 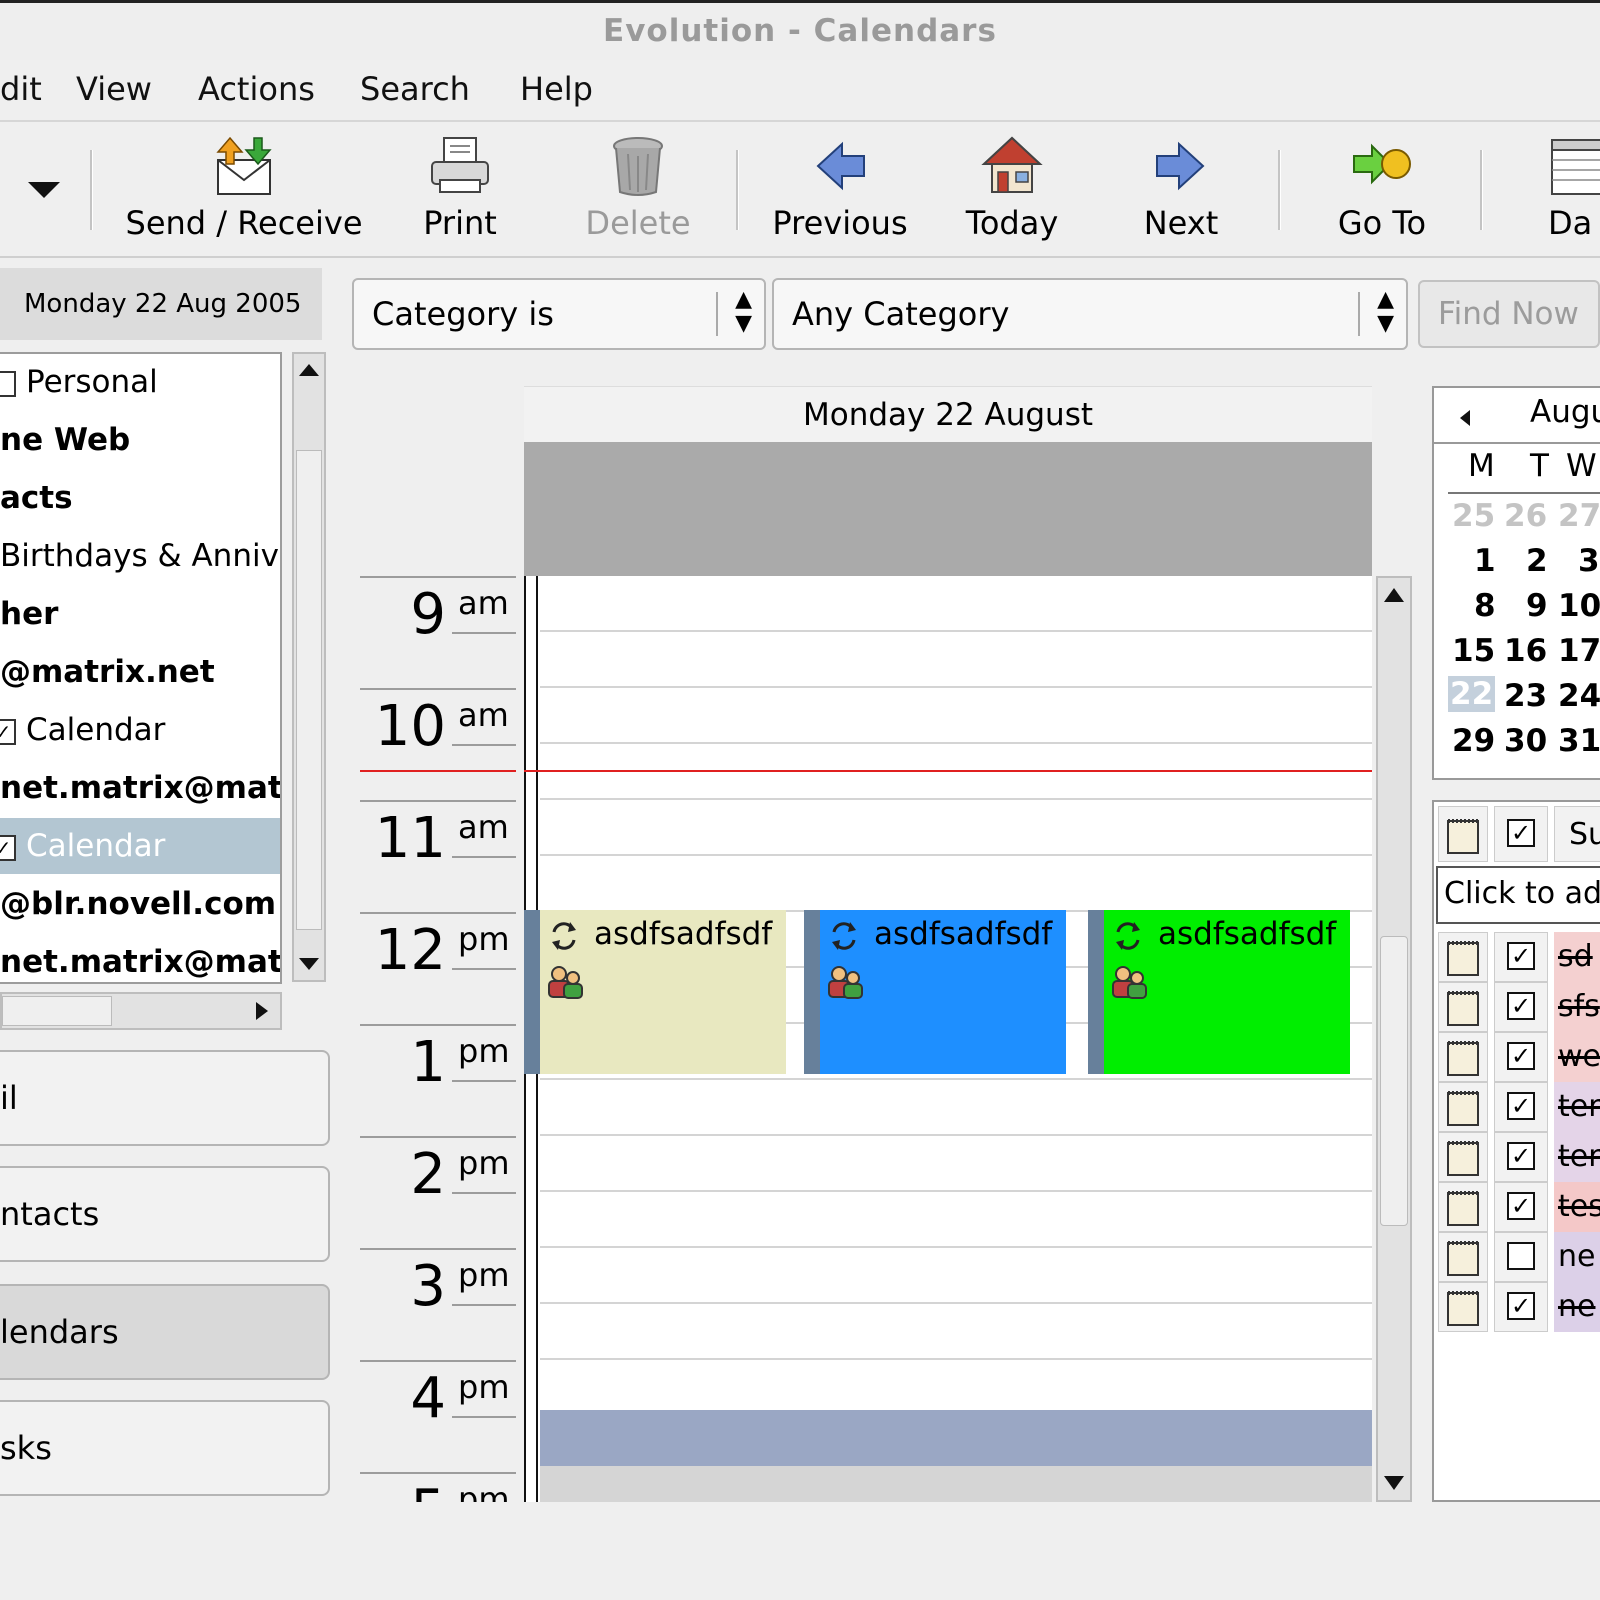 What do you see at coordinates (1579, 741) in the screenshot?
I see `mini-calendar-day: 31` at bounding box center [1579, 741].